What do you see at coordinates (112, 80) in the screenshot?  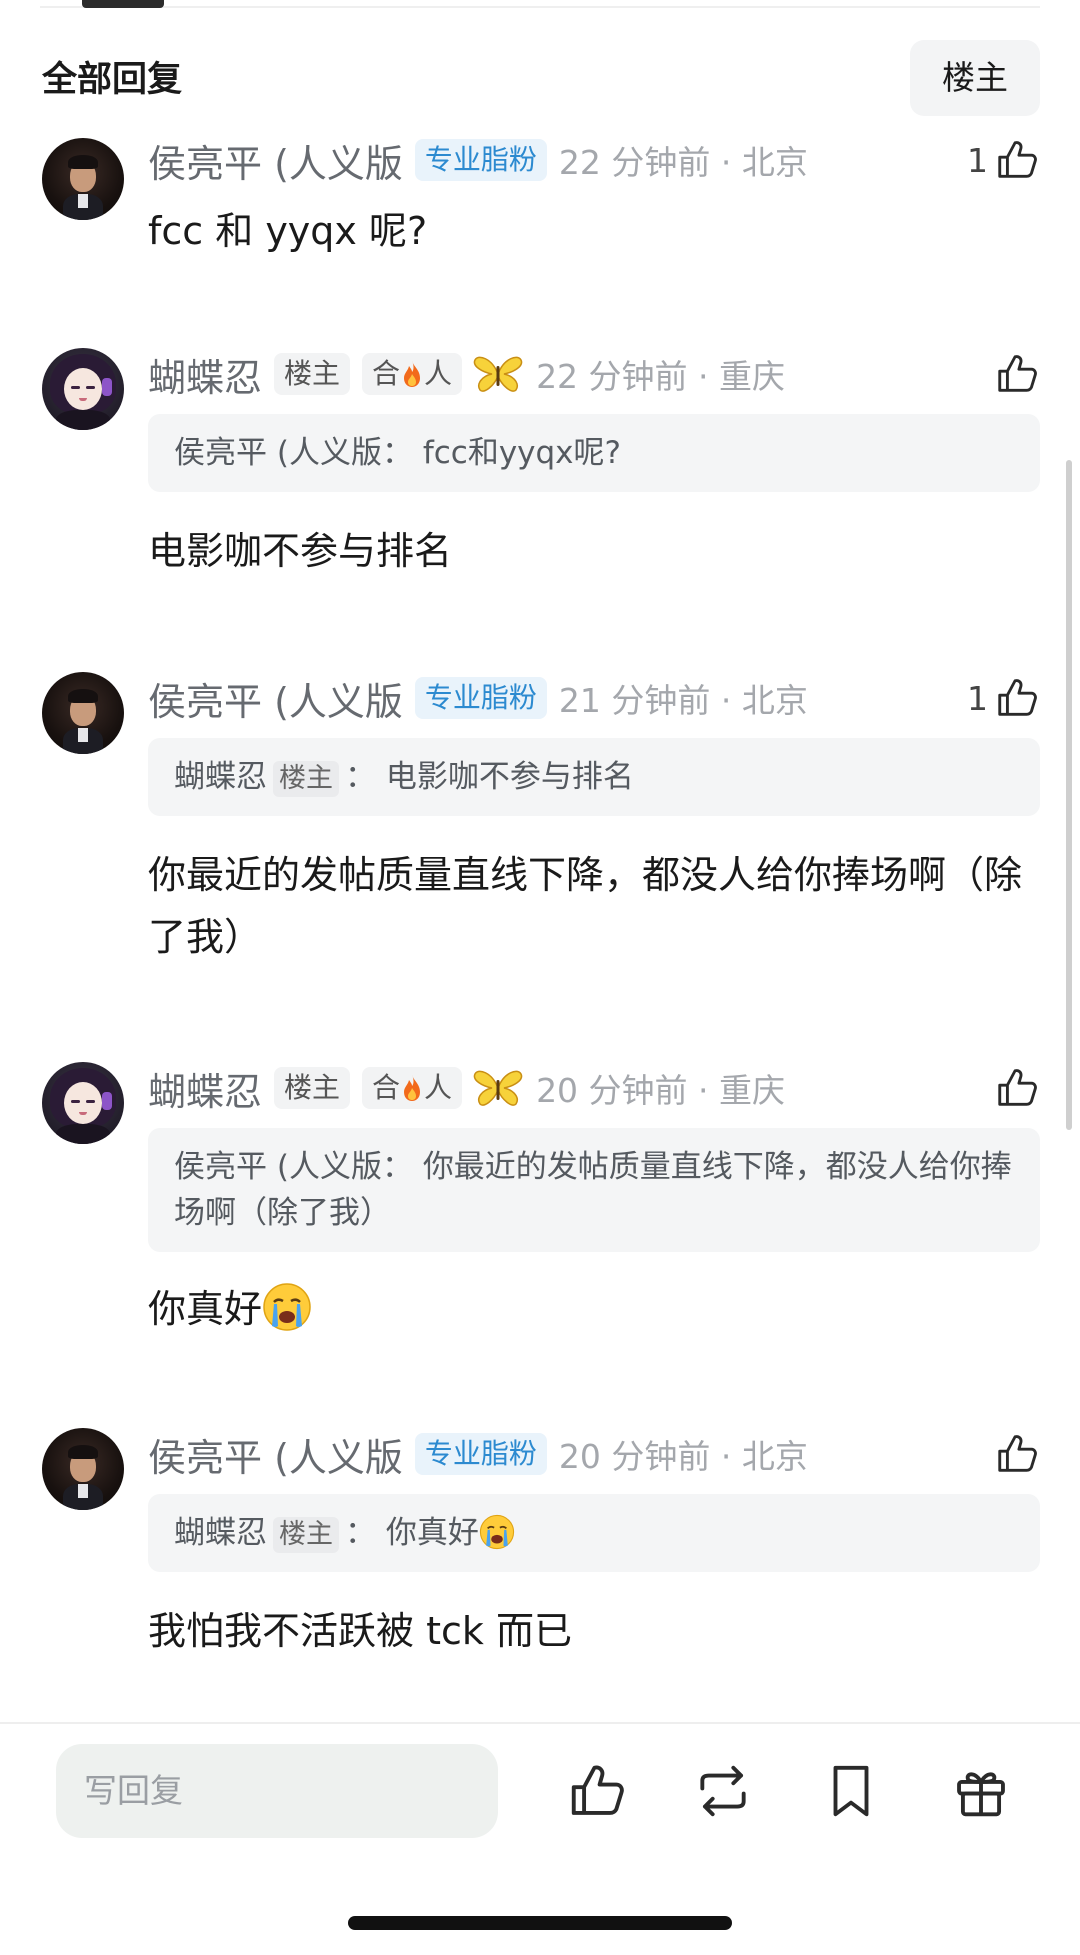 I see `page-title: 全部回复` at bounding box center [112, 80].